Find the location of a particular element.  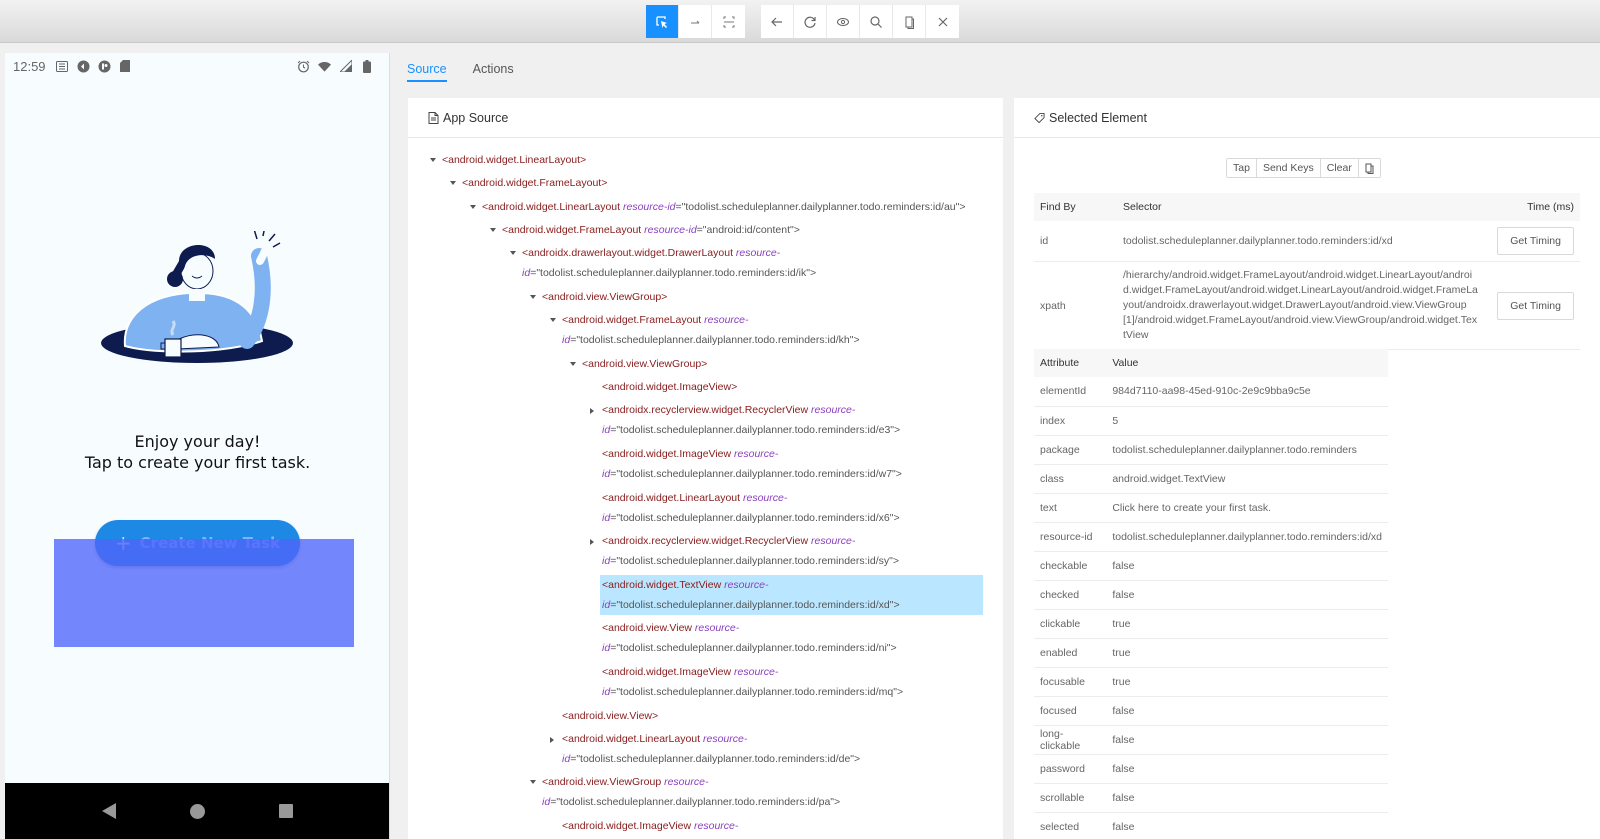

message-line-2: Tap to create your first task. is located at coordinates (197, 462).